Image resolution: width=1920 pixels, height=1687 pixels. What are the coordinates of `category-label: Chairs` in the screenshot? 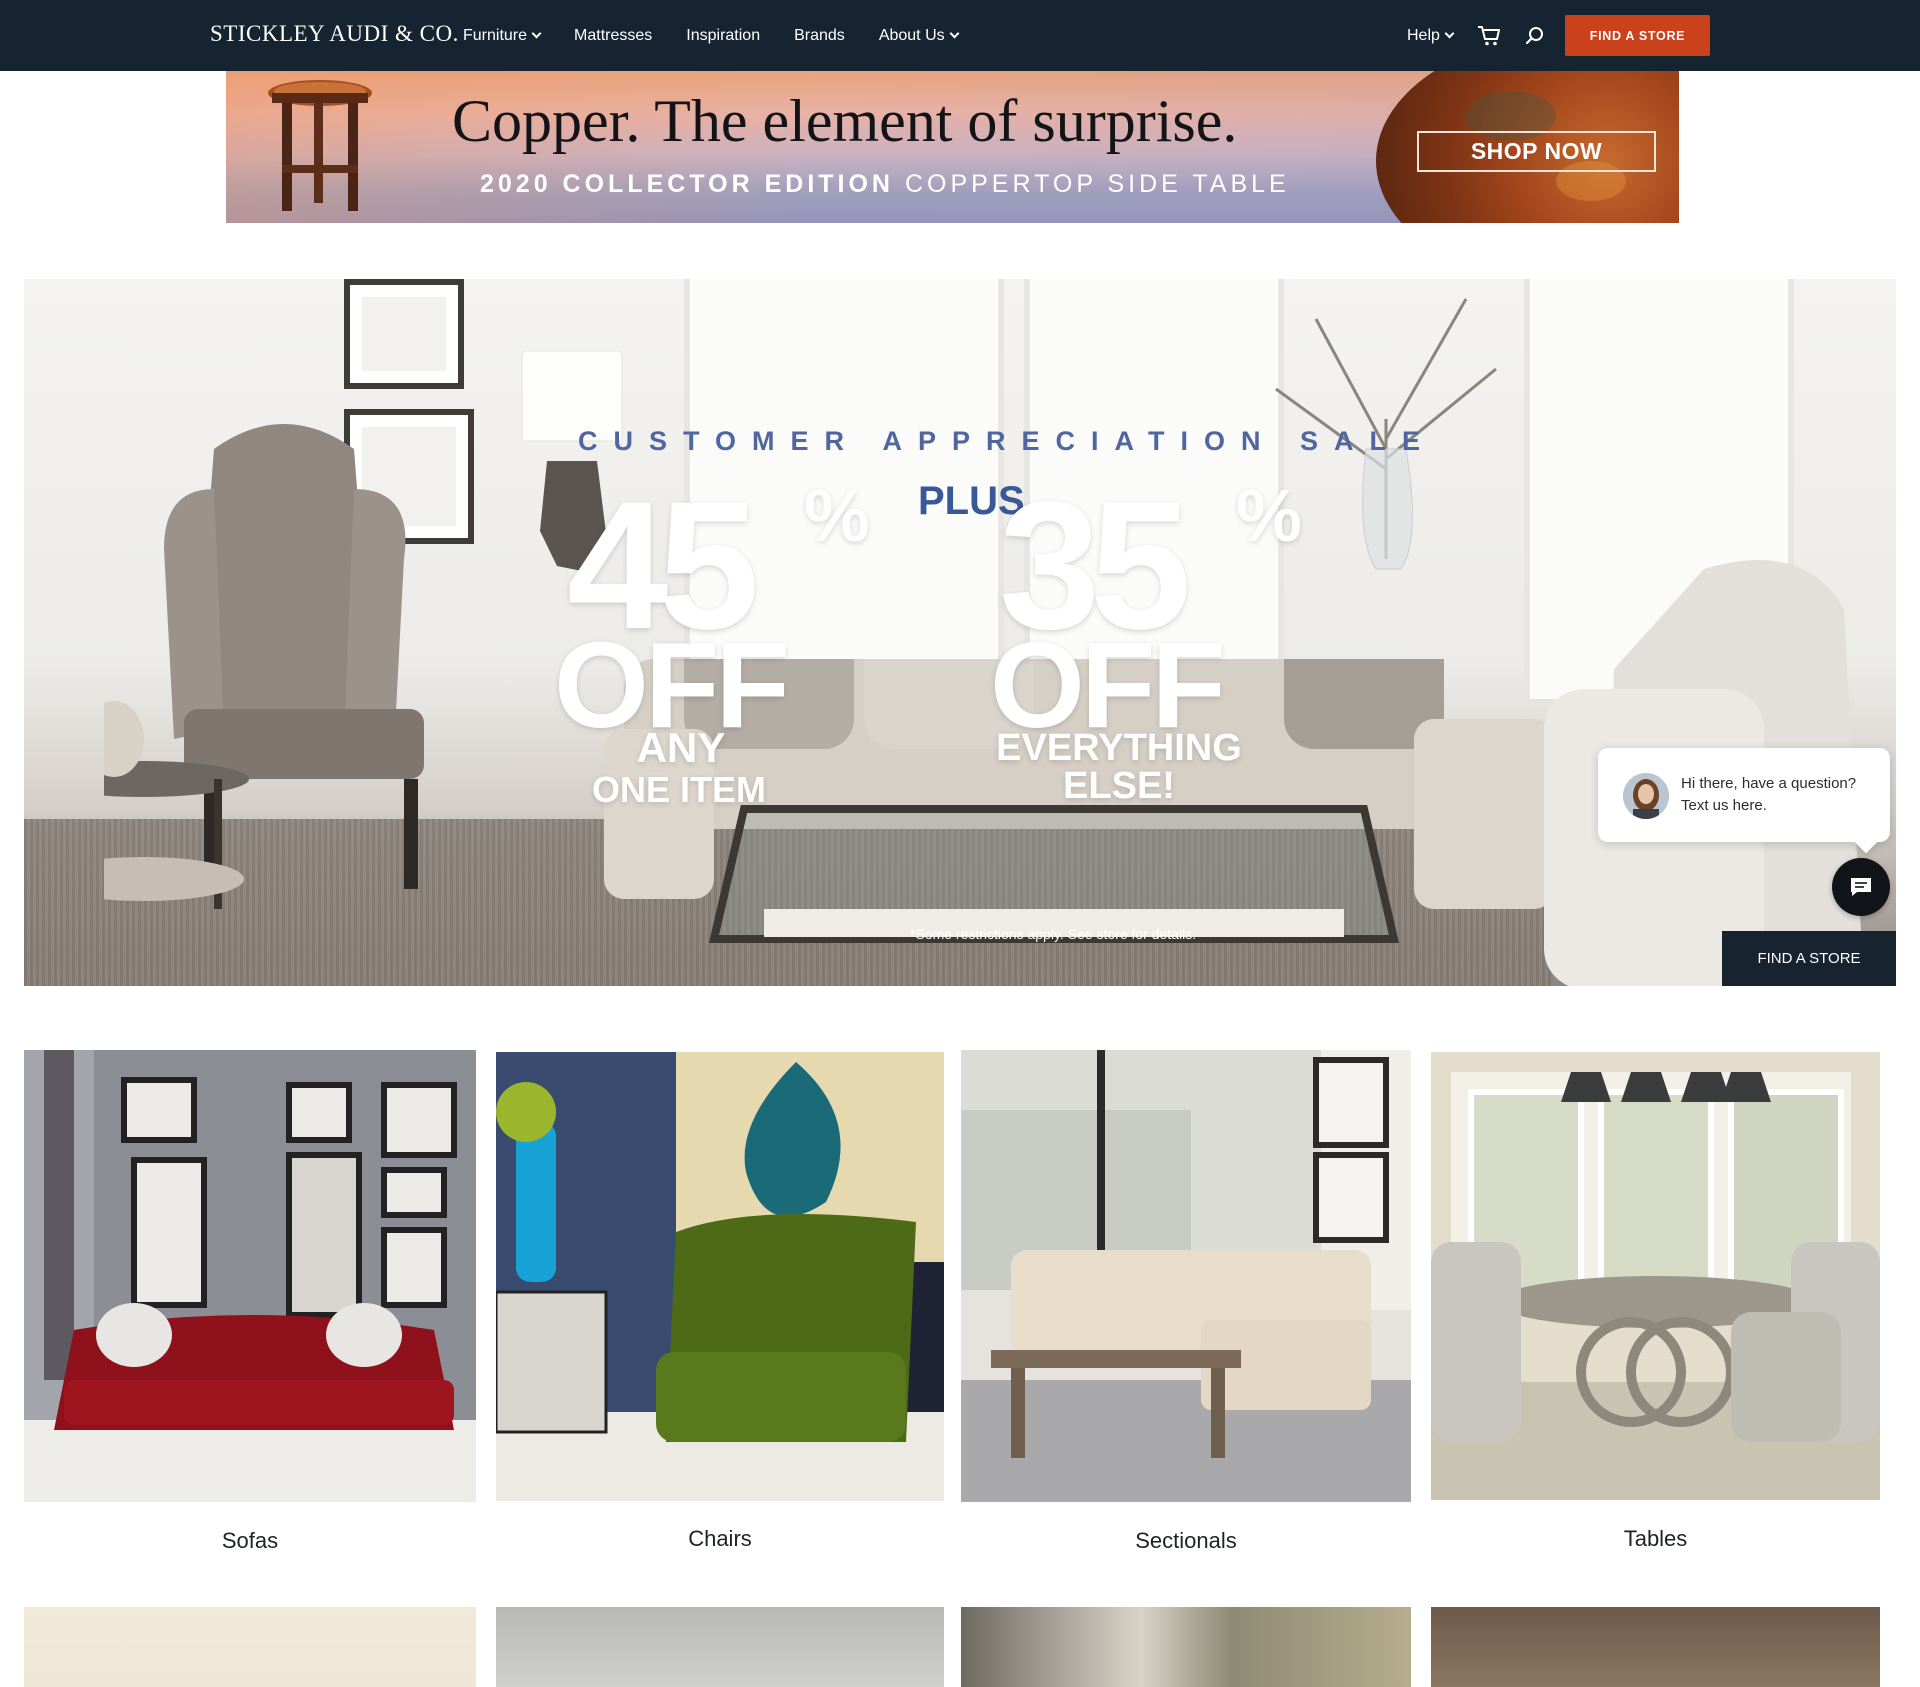 It's located at (720, 1538).